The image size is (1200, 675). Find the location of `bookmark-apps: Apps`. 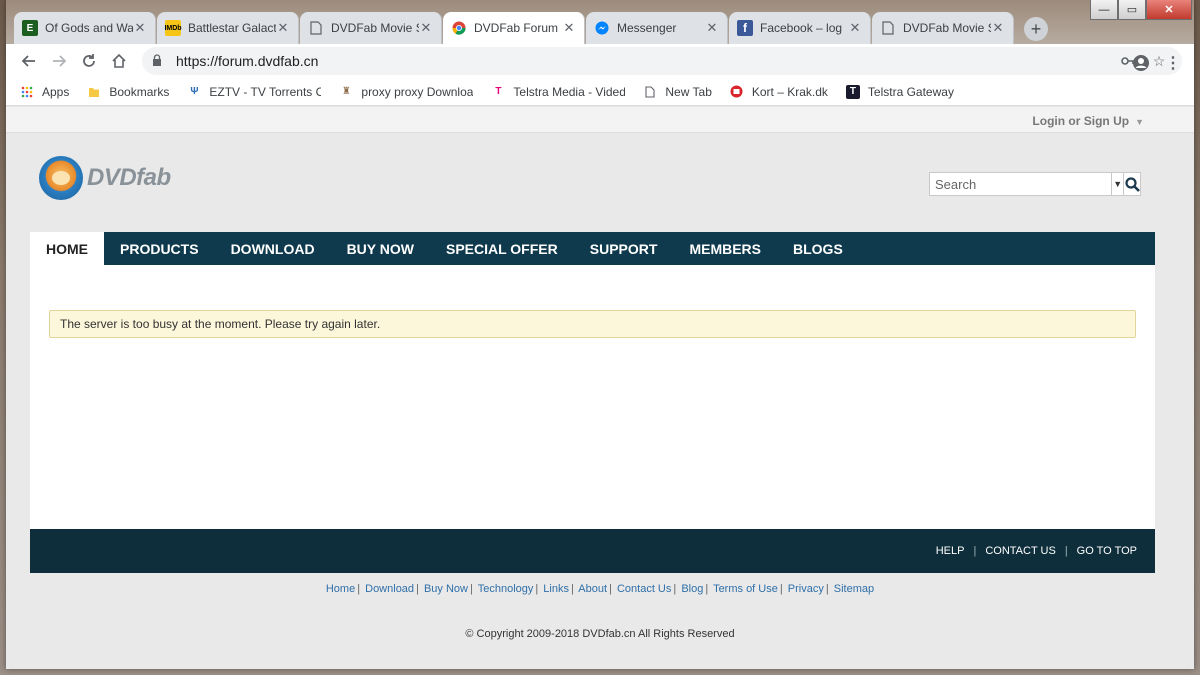

bookmark-apps: Apps is located at coordinates (44, 92).